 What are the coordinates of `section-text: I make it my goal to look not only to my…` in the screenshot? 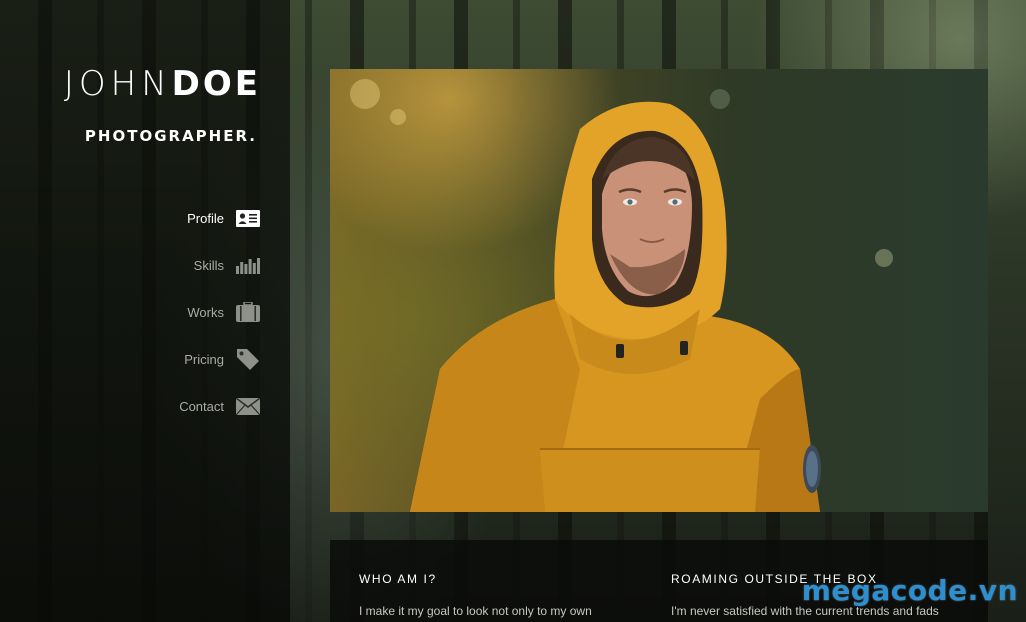 It's located at (475, 611).